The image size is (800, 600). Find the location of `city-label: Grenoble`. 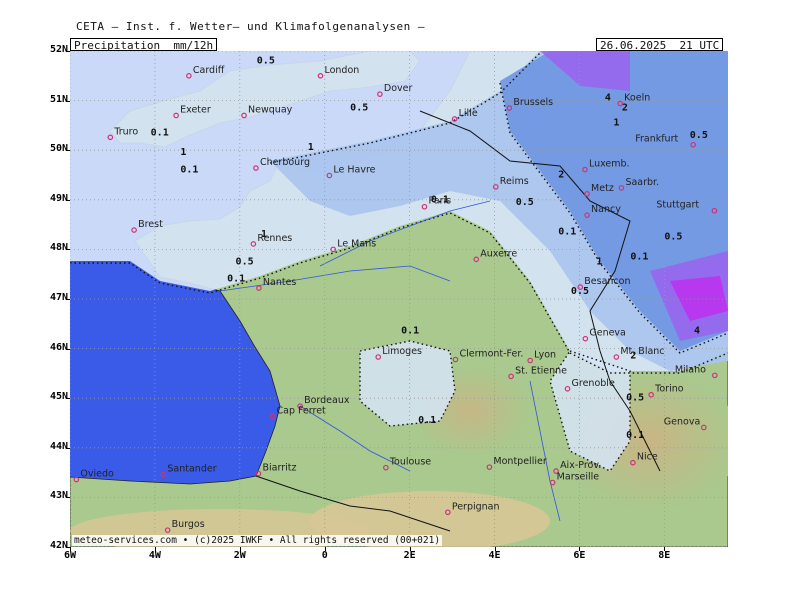

city-label: Grenoble is located at coordinates (593, 383).